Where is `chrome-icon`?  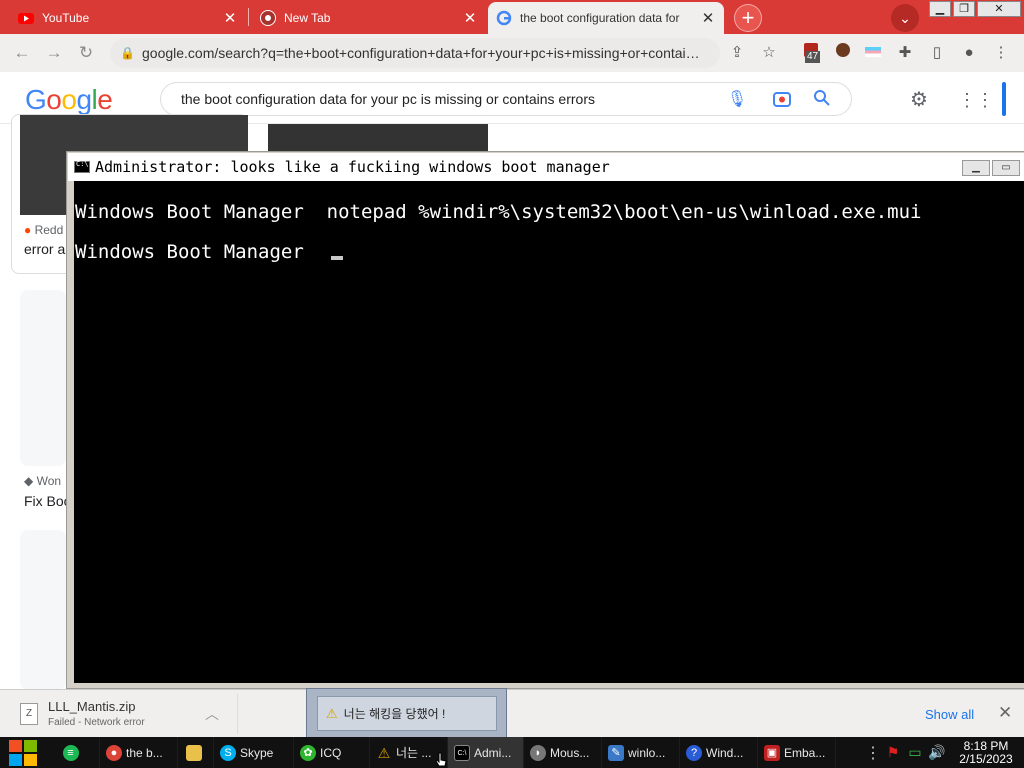 chrome-icon is located at coordinates (268, 18).